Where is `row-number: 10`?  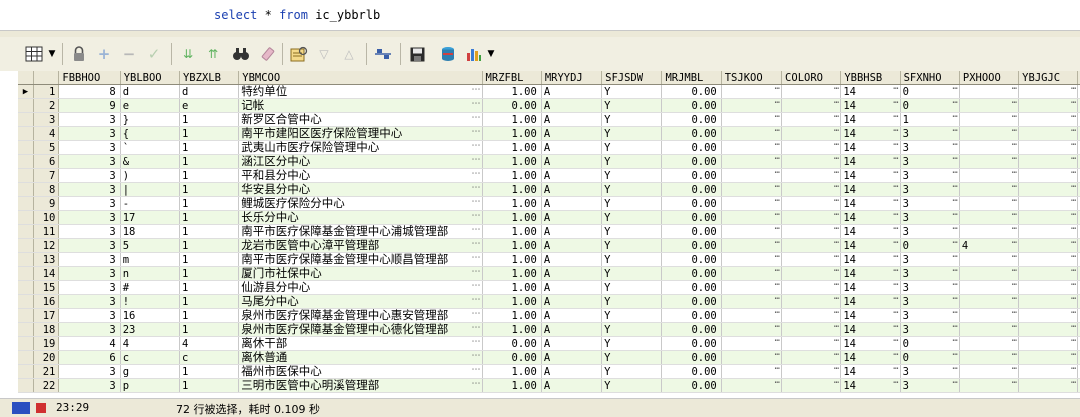
row-number: 10 is located at coordinates (46, 217).